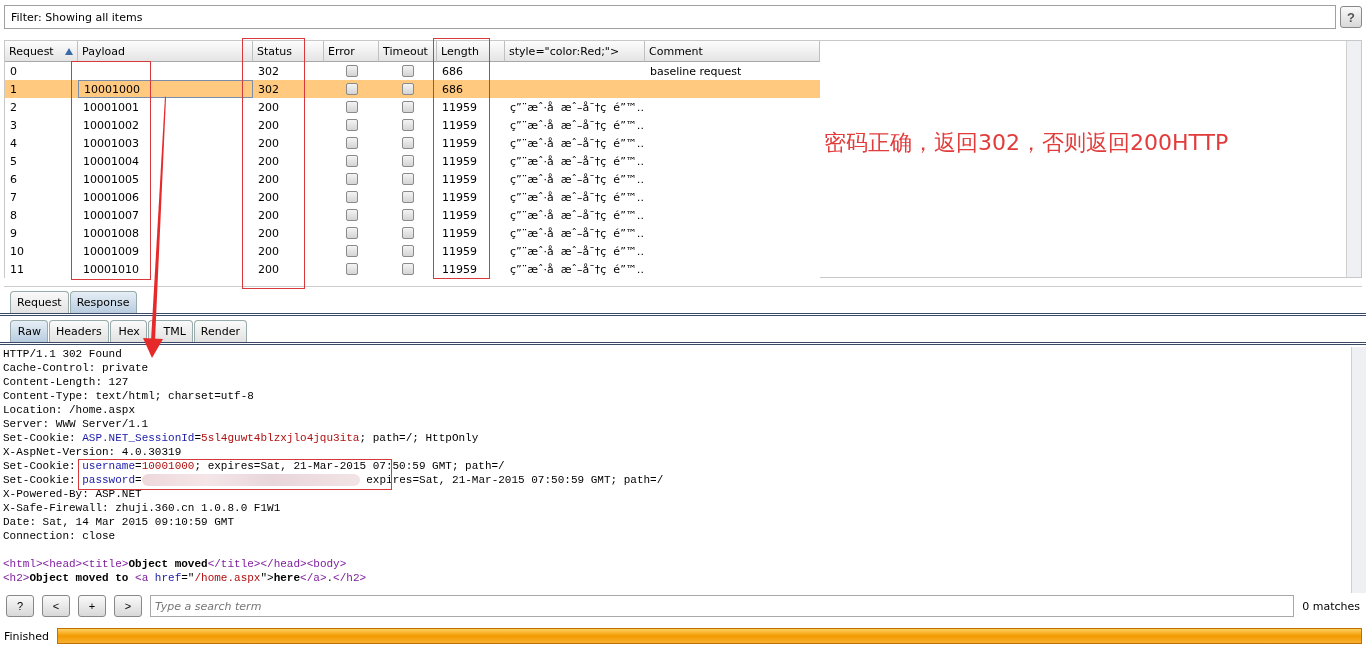 The width and height of the screenshot is (1366, 649). I want to click on response-line: Server: WWW Server/1.1, so click(76, 424).